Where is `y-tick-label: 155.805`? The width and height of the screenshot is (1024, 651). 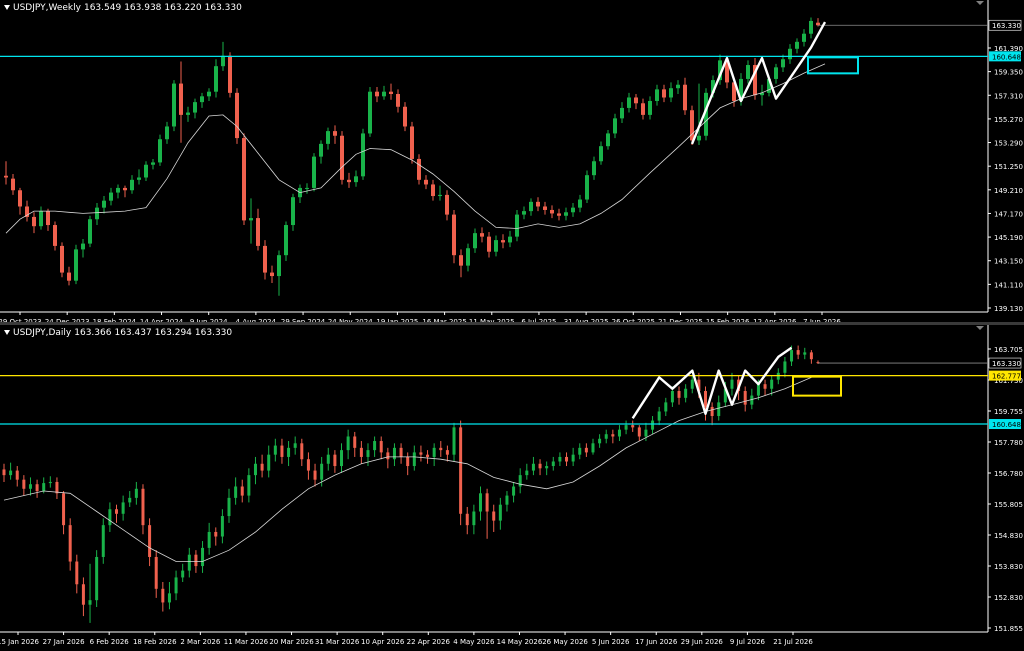 y-tick-label: 155.805 is located at coordinates (1008, 505).